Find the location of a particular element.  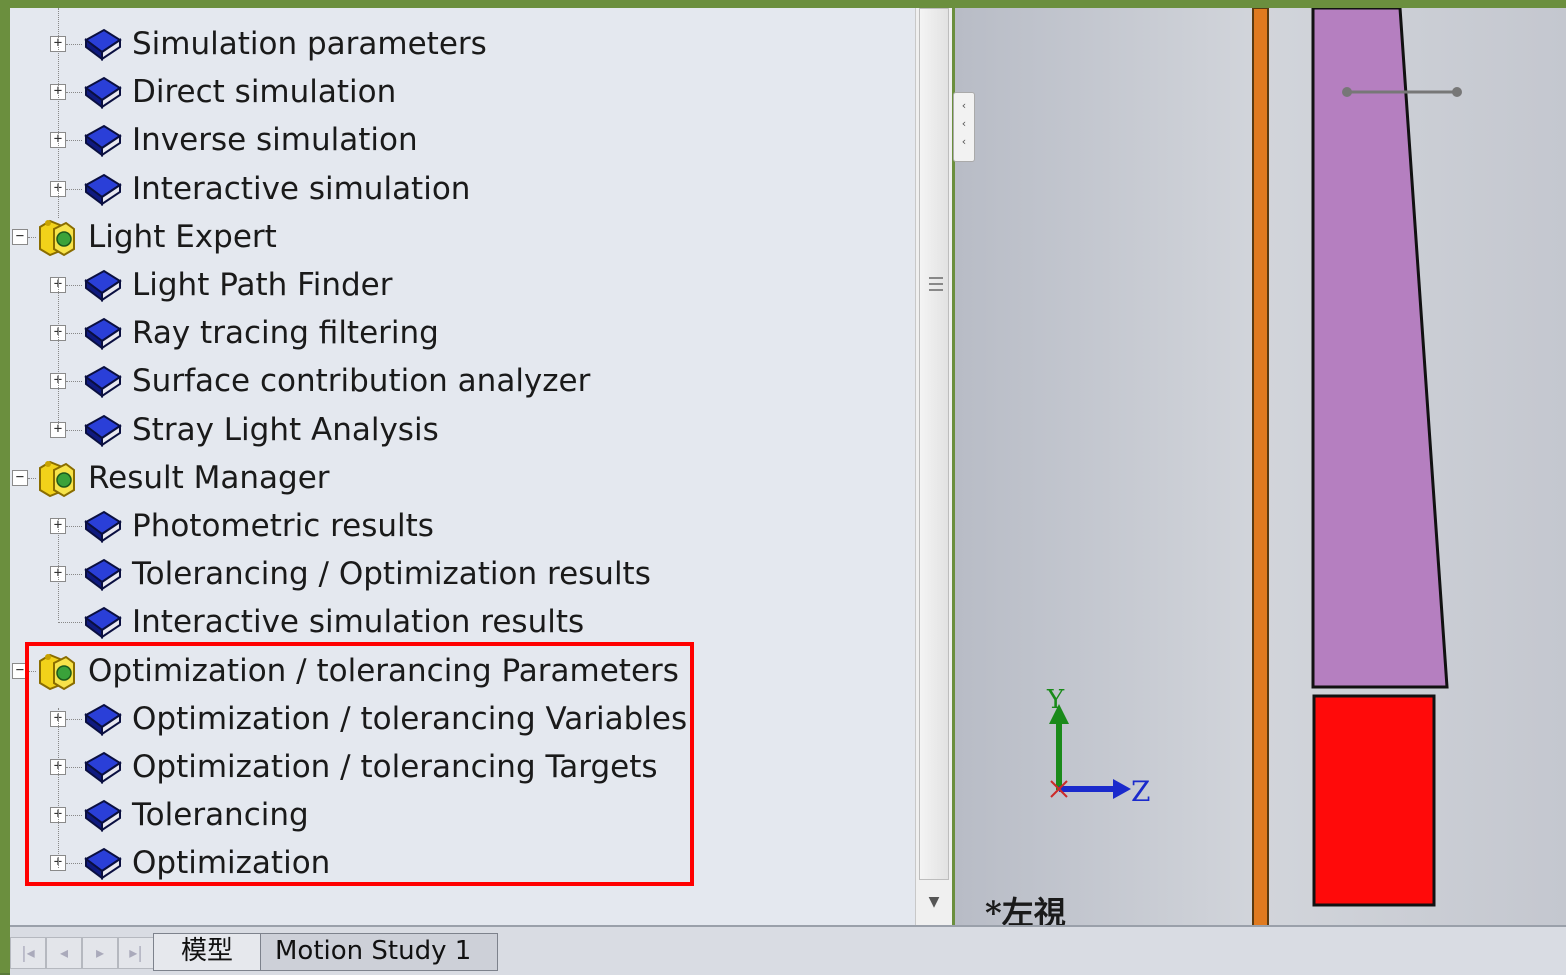

tree-item: Tolerancing is located at coordinates (195, 815).